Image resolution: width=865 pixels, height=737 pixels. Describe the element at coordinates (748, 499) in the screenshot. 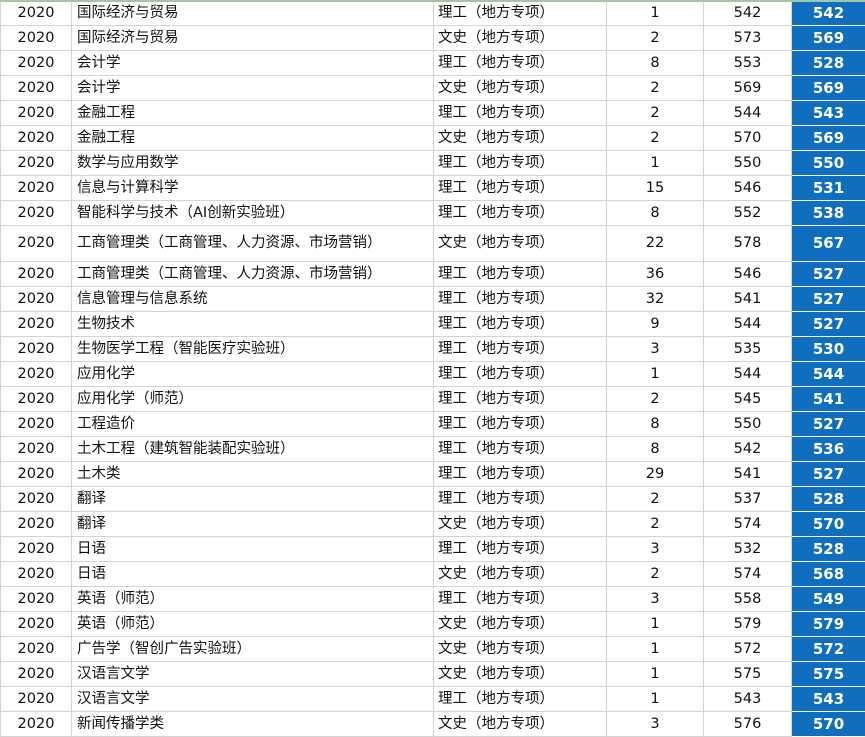

I see `max-score-cell: 537` at that location.